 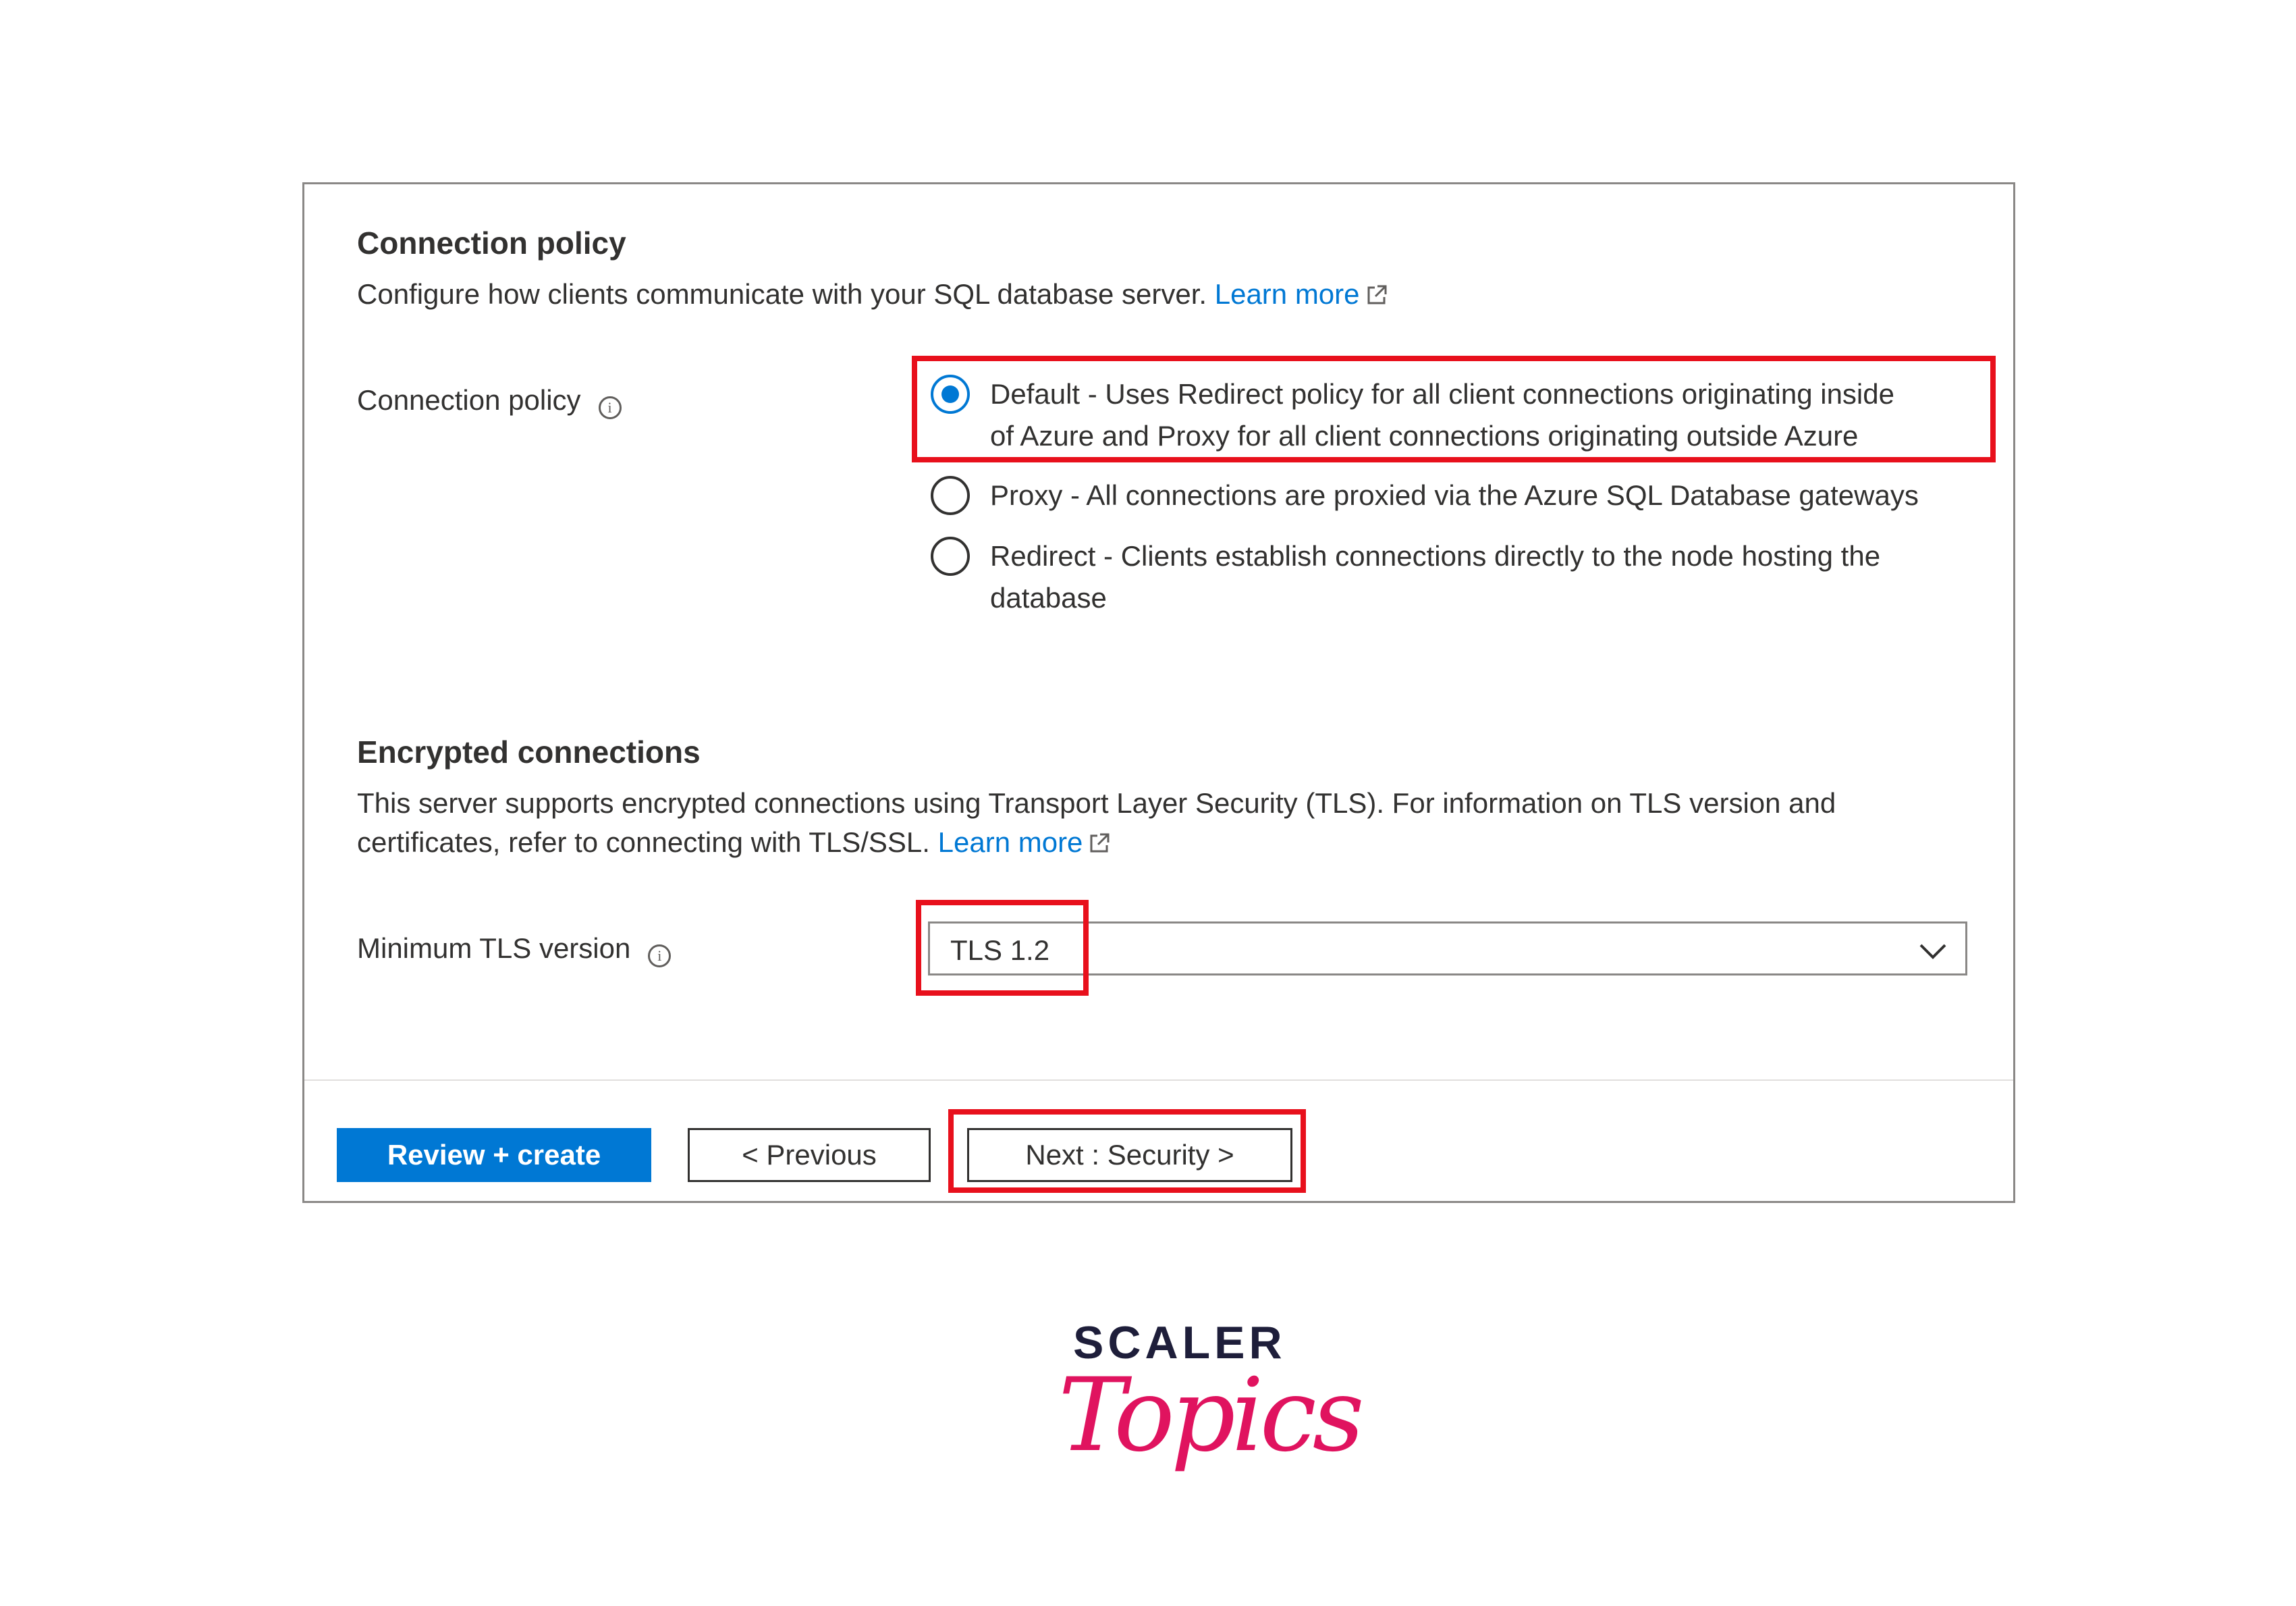 What do you see at coordinates (1932, 951) in the screenshot?
I see `chevron-down-icon` at bounding box center [1932, 951].